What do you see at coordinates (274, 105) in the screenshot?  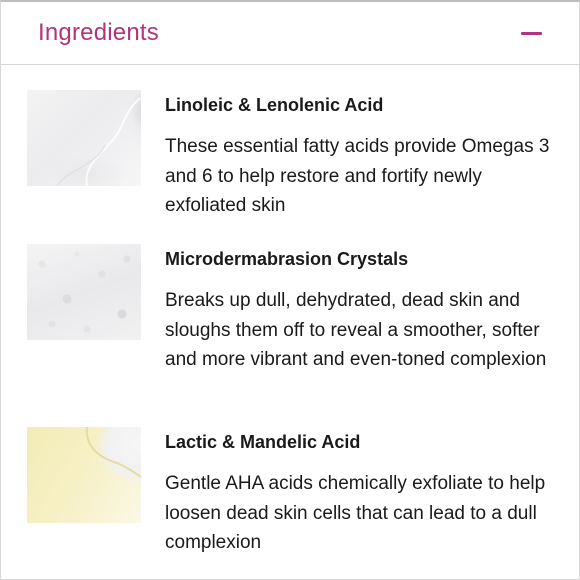 I see `ingredient-name: Linoleic & Lenolenic Acid` at bounding box center [274, 105].